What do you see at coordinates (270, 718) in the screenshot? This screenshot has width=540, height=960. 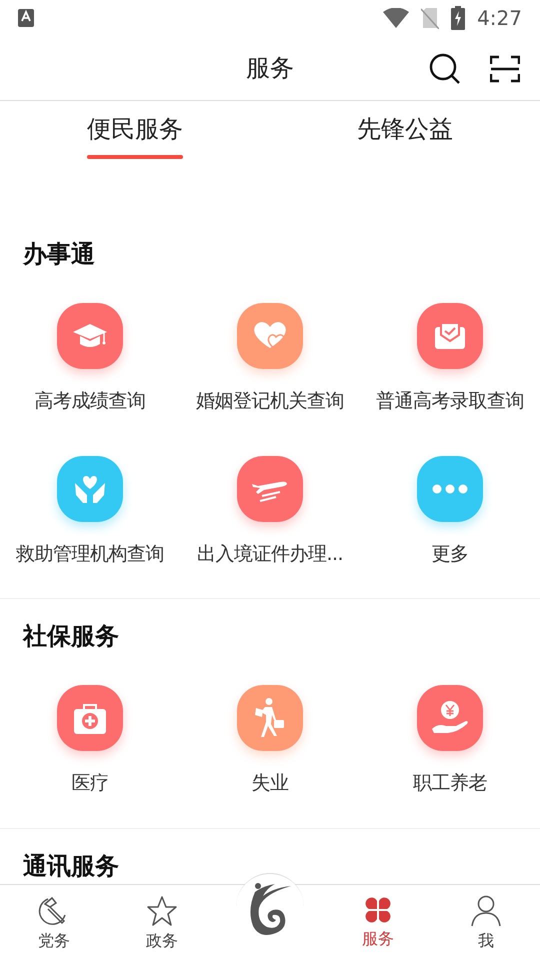 I see `walking-person-icon` at bounding box center [270, 718].